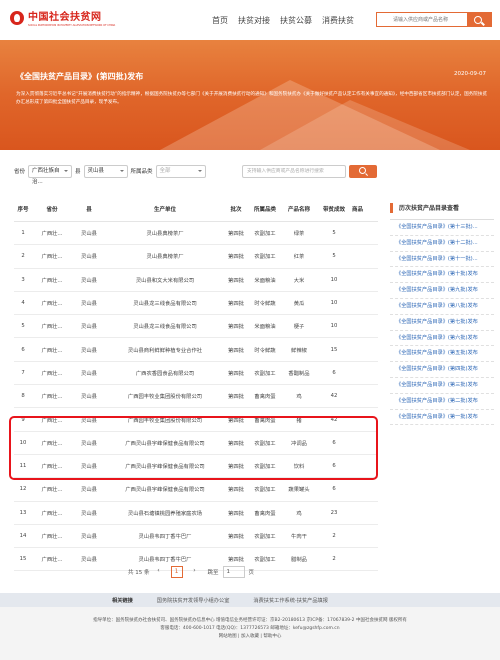 The height and width of the screenshot is (660, 500). Describe the element at coordinates (23, 209) in the screenshot. I see `header-cell: 序号` at that location.